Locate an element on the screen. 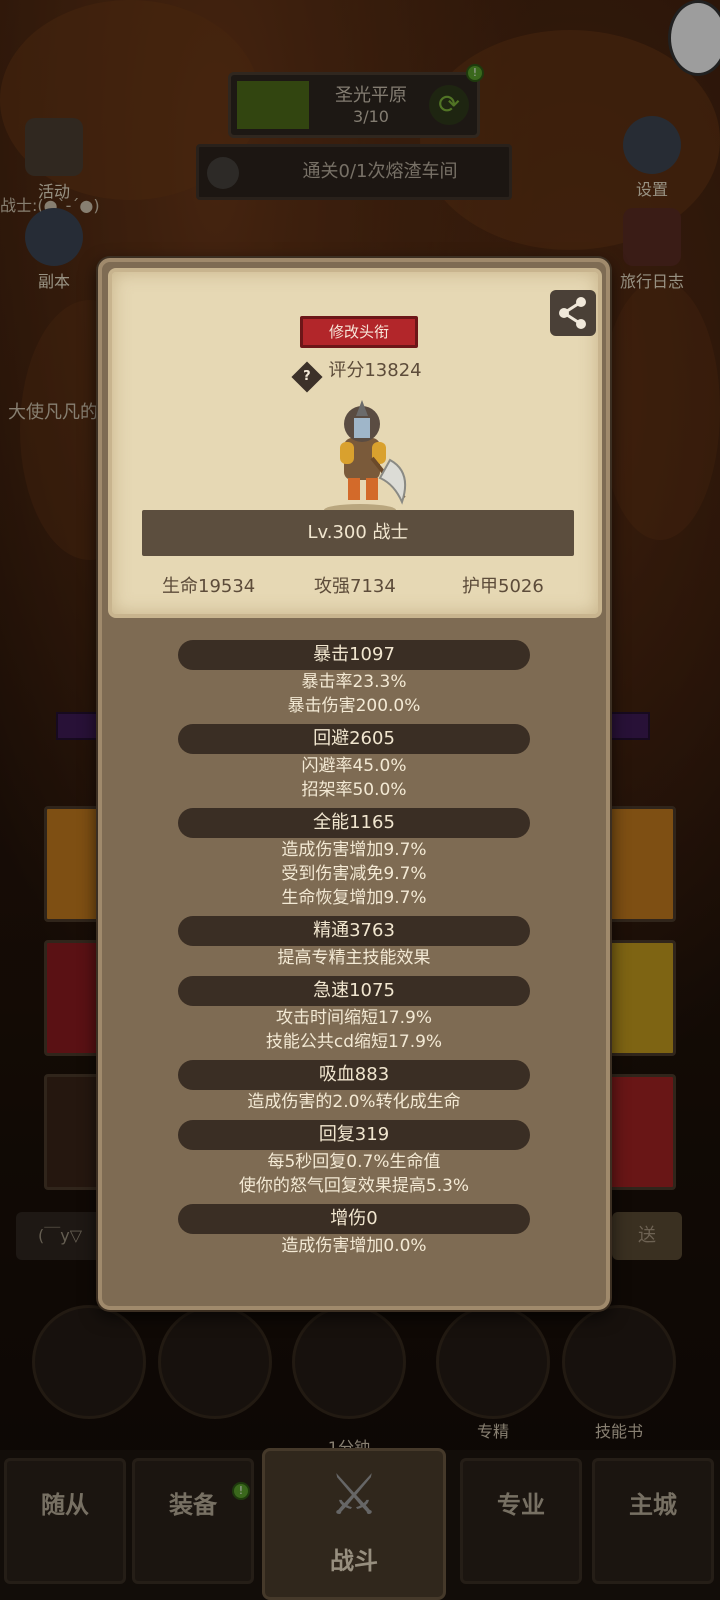 The height and width of the screenshot is (1600, 720). stat-header: 全能1165 is located at coordinates (354, 823).